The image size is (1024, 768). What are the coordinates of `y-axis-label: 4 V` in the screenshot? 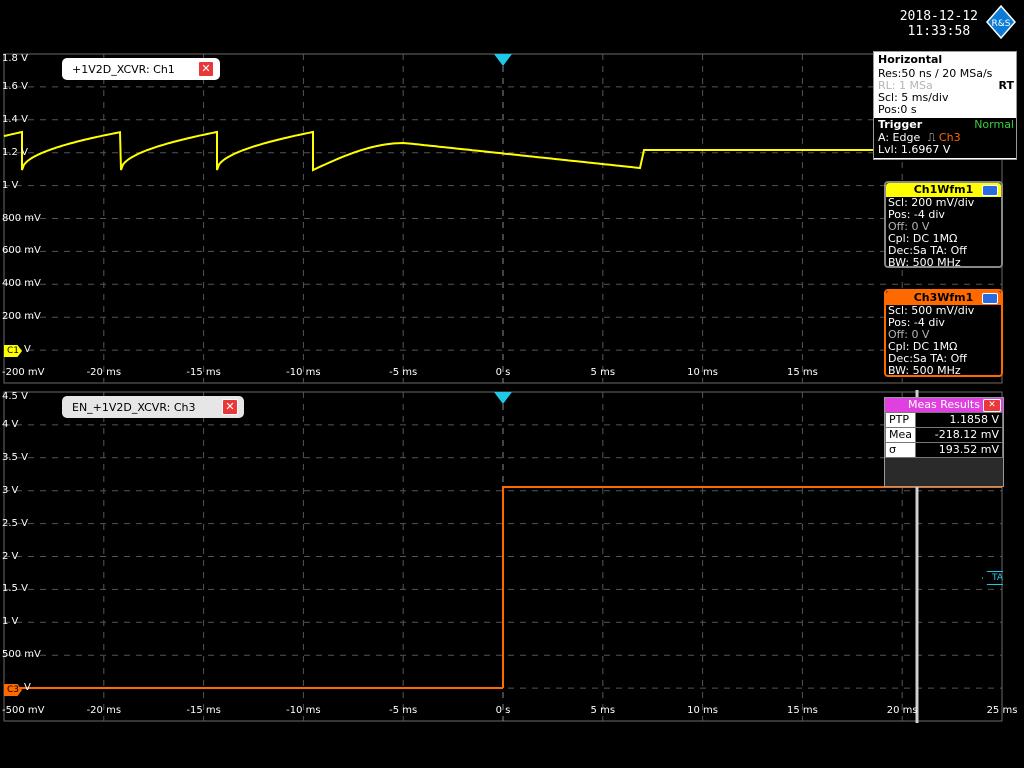 It's located at (10, 424).